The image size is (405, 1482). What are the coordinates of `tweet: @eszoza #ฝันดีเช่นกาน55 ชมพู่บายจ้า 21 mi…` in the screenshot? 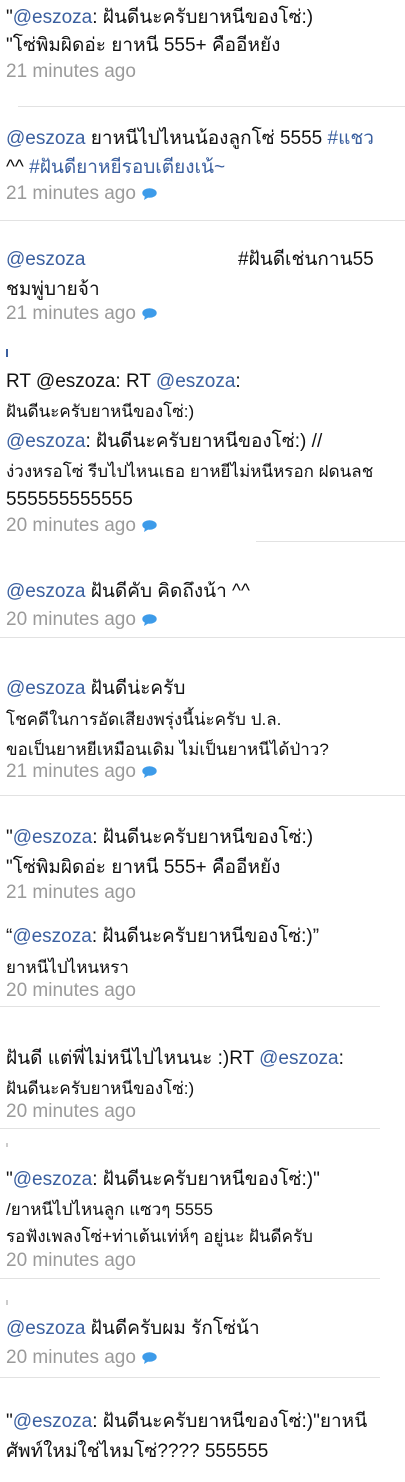 It's located at (202, 285).